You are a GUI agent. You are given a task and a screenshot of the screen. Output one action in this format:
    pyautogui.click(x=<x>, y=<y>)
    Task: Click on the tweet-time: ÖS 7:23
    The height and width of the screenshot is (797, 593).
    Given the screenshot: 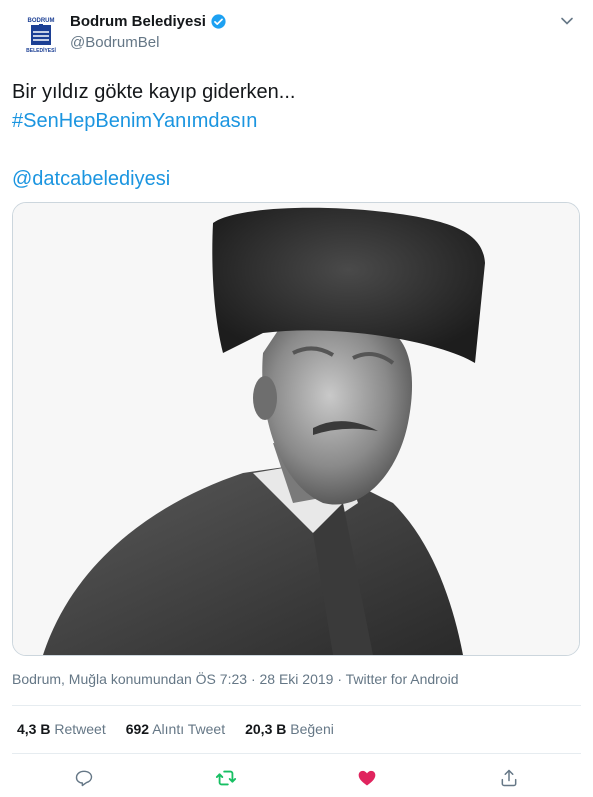 What is the action you would take?
    pyautogui.click(x=221, y=679)
    